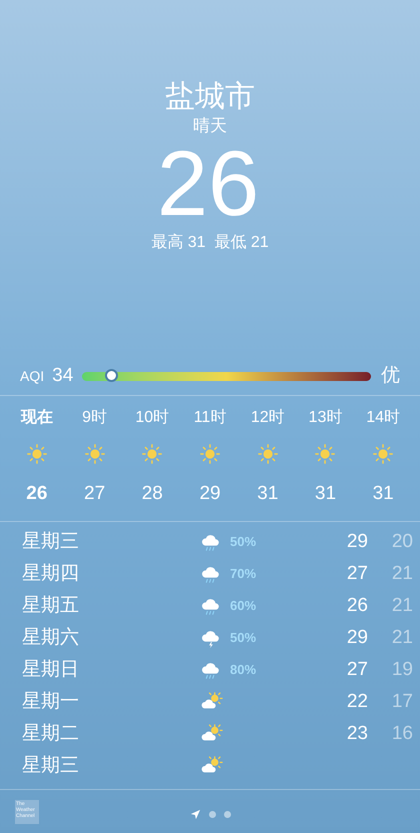 Image resolution: width=420 pixels, height=833 pixels. What do you see at coordinates (210, 494) in the screenshot?
I see `hour-temperature: 29` at bounding box center [210, 494].